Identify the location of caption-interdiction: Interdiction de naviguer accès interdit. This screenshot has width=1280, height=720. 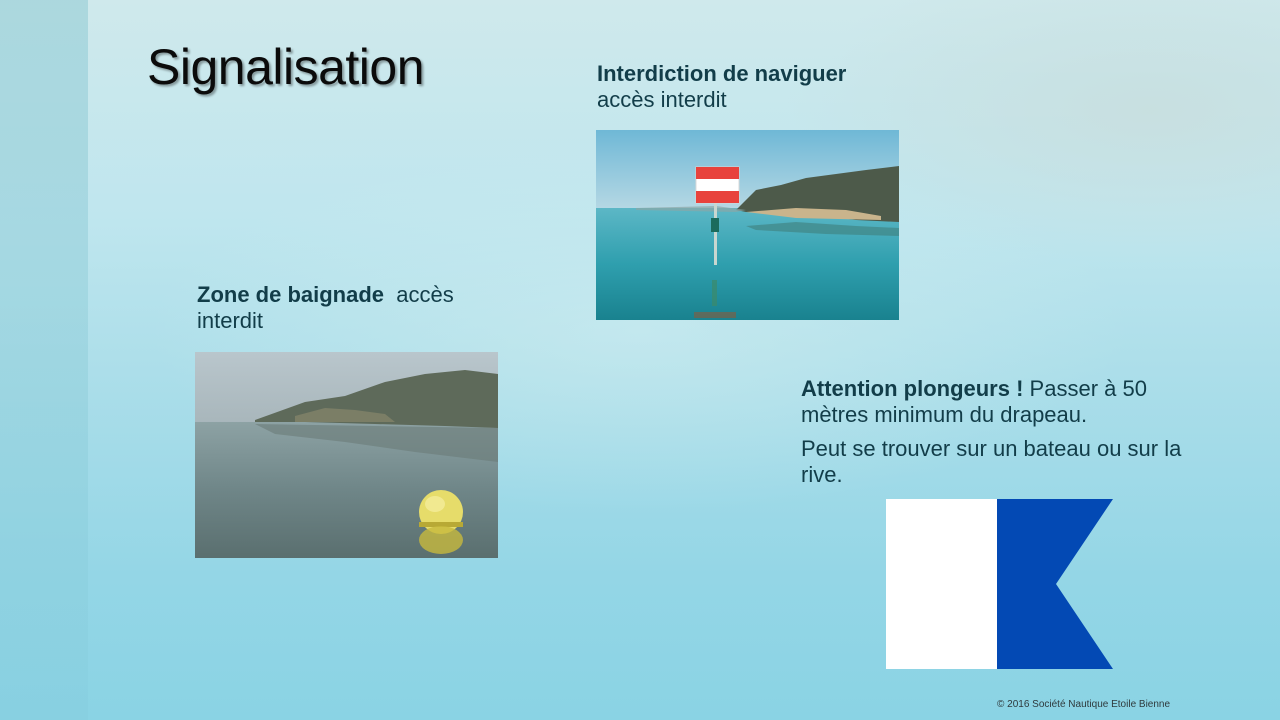
(762, 87).